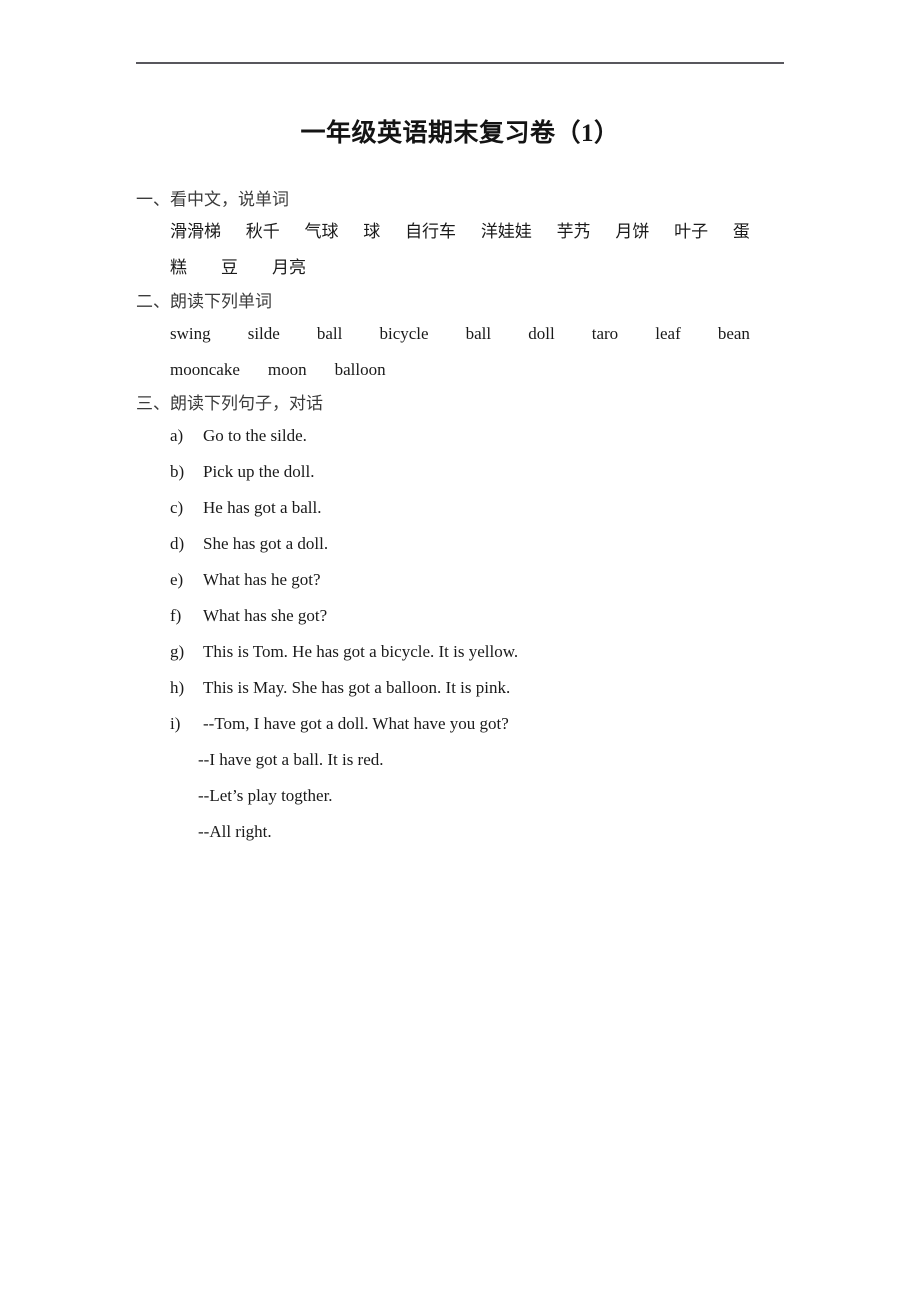  Describe the element at coordinates (741, 231) in the screenshot. I see `word-item: 蛋` at that location.